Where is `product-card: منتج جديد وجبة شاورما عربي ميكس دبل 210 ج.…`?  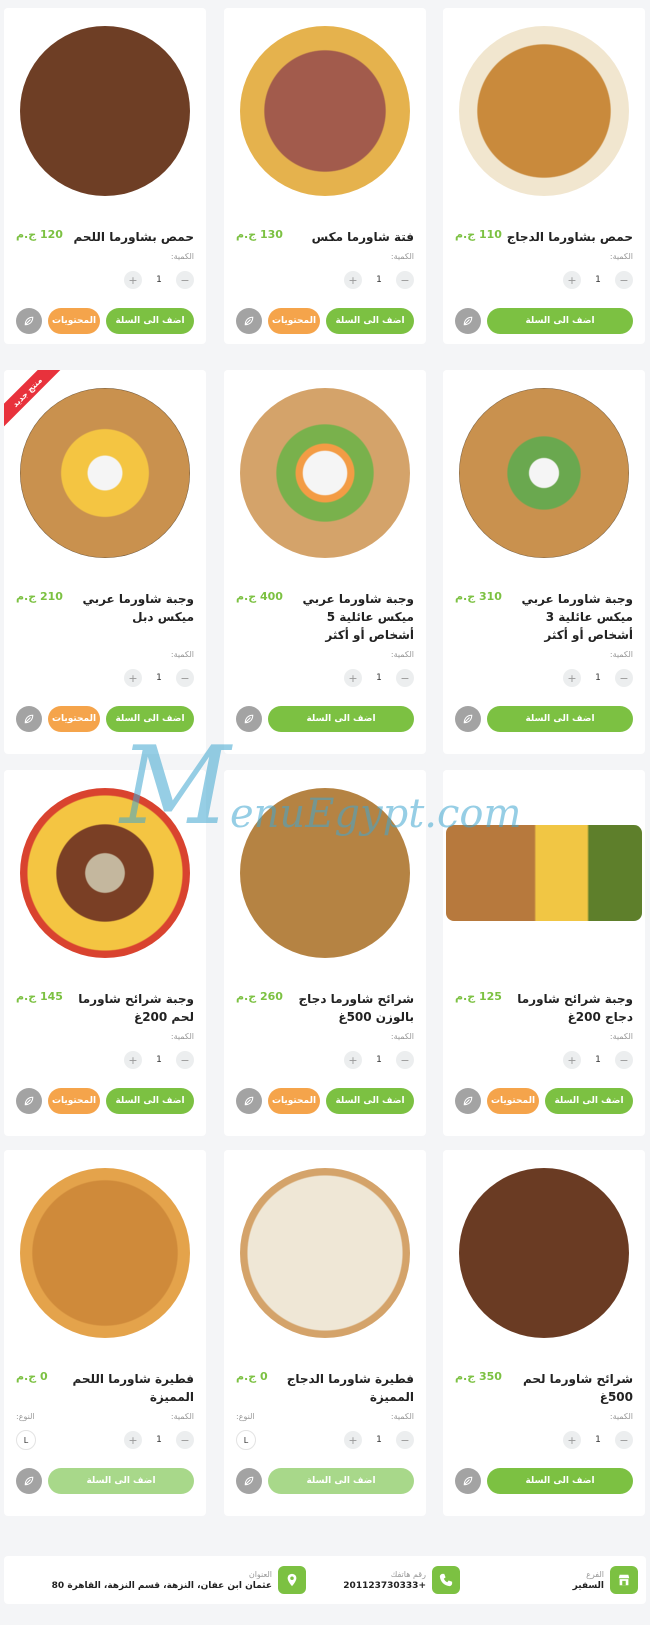
product-card: منتج جديد وجبة شاورما عربي ميكس دبل 210 ج.… is located at coordinates (105, 562).